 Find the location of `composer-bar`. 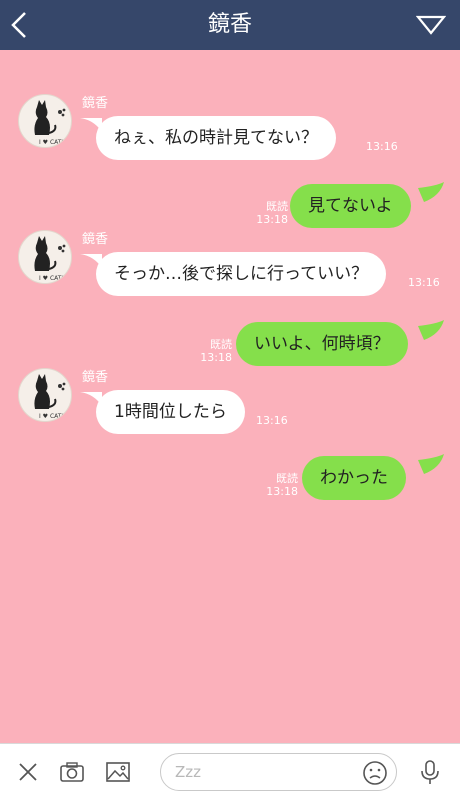

composer-bar is located at coordinates (230, 771).